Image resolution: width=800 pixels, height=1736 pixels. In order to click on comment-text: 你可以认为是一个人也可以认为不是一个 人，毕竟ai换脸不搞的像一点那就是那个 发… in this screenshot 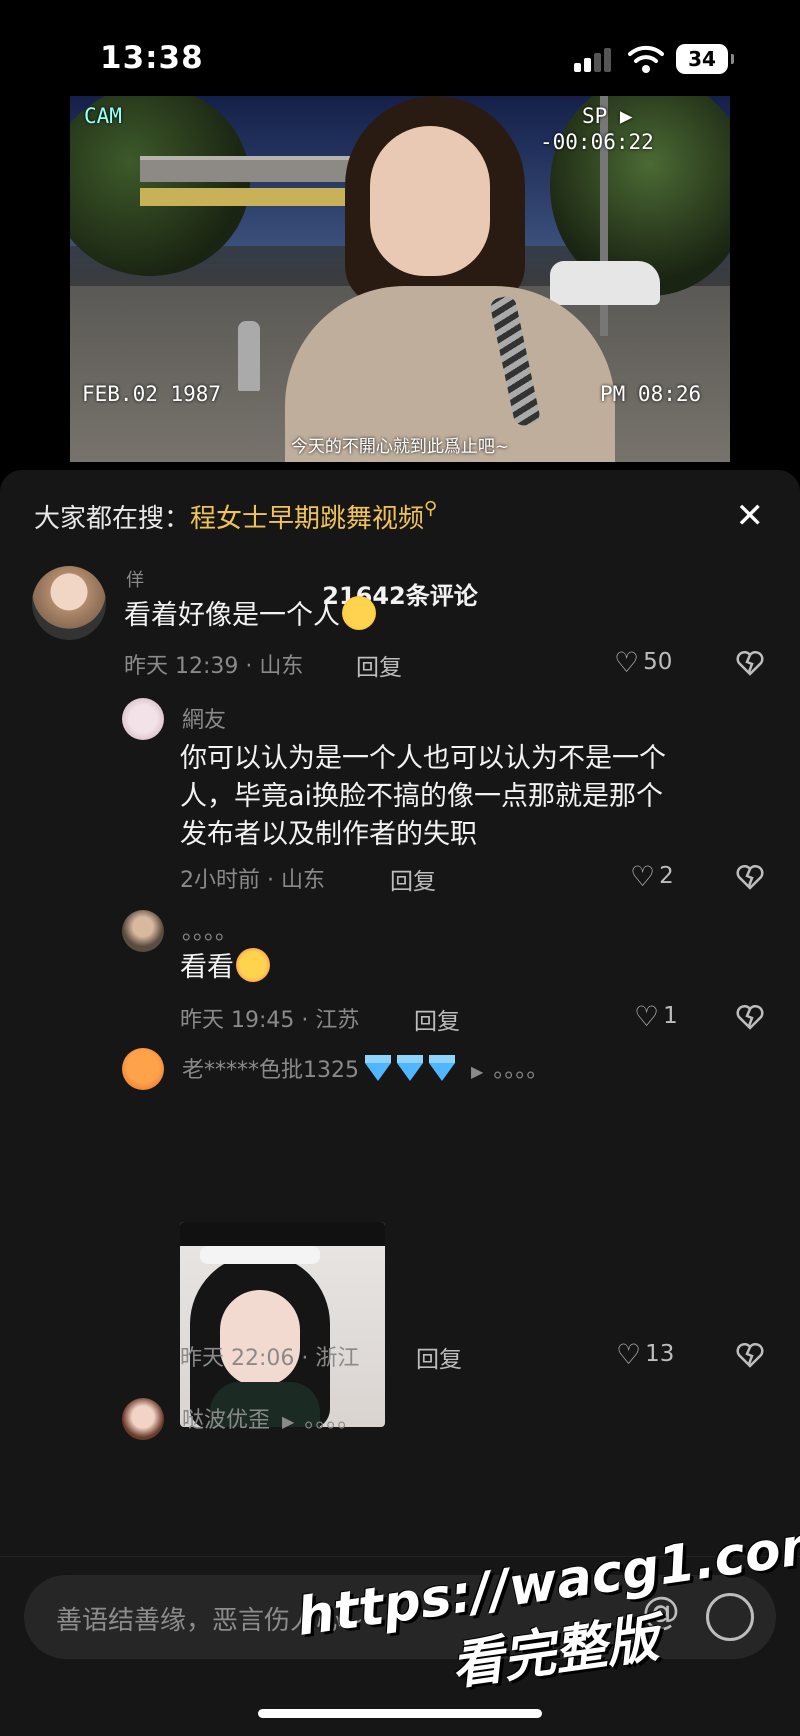, I will do `click(423, 796)`.